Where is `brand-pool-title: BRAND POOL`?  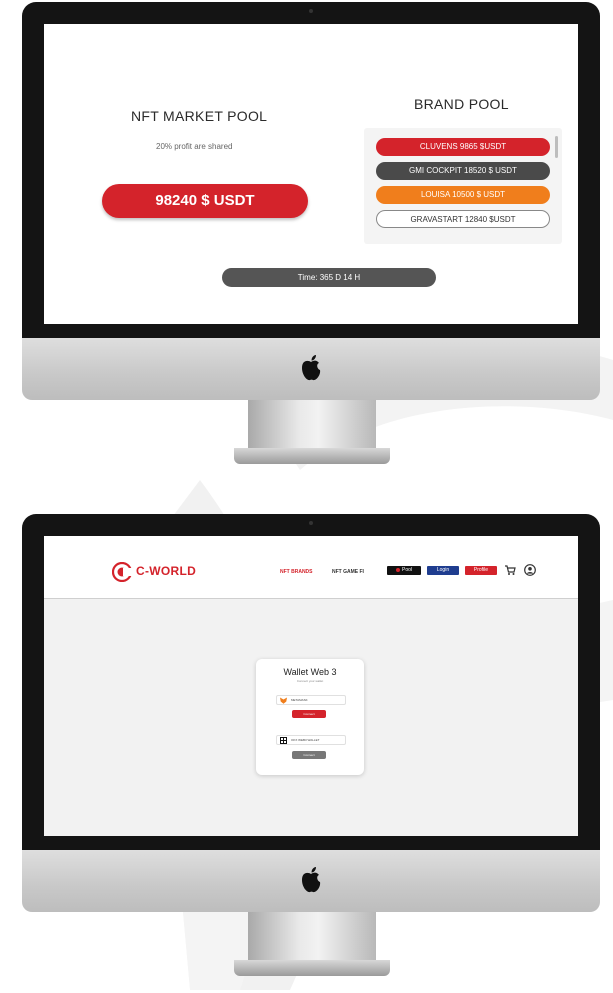 brand-pool-title: BRAND POOL is located at coordinates (461, 104).